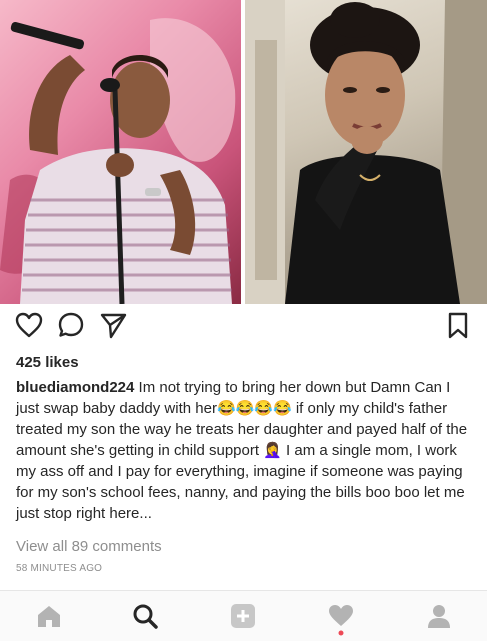 The width and height of the screenshot is (487, 642). I want to click on view-comments-link: View all 89 comments, so click(89, 546).